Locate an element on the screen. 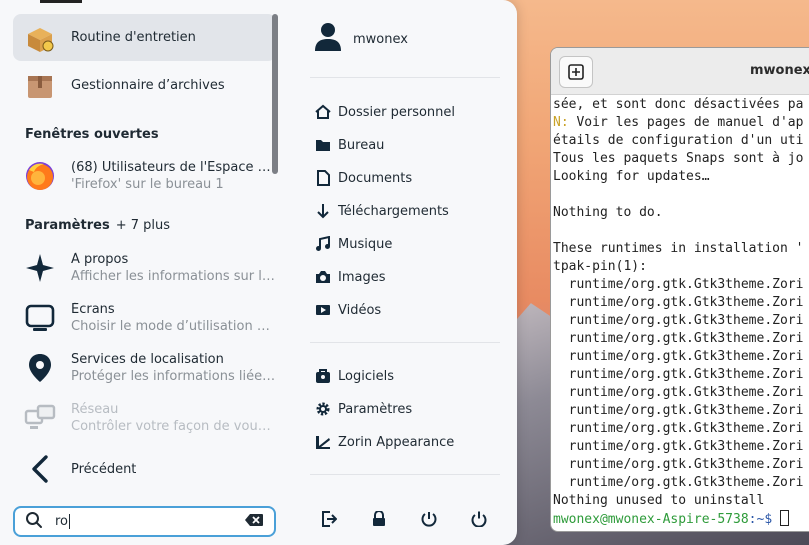 The height and width of the screenshot is (545, 809). sparkle-star-icon is located at coordinates (40, 268).